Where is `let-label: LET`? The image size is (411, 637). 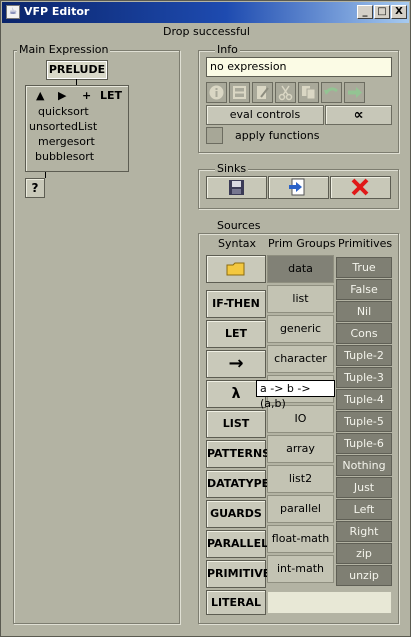
let-label: LET is located at coordinates (111, 95).